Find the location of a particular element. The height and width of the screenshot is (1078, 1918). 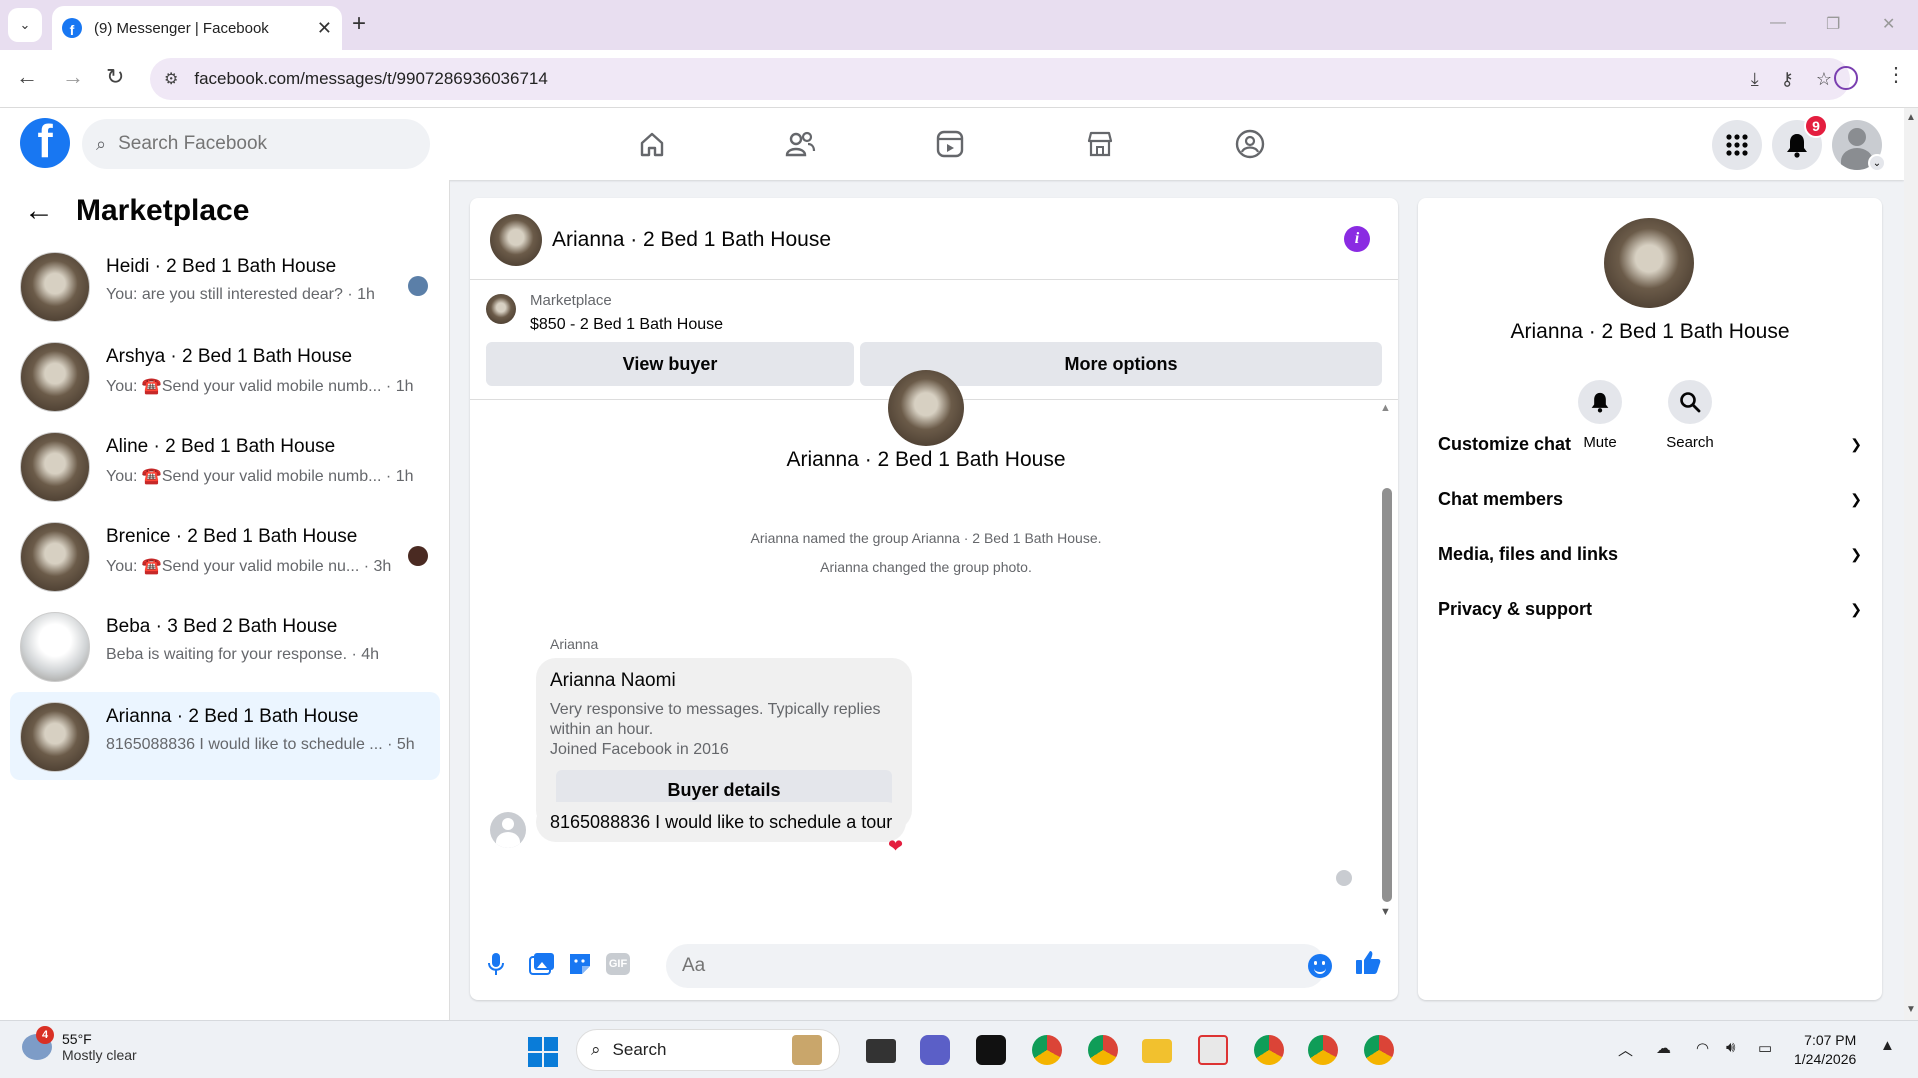

search-icon: ⌕ is located at coordinates (101, 143).